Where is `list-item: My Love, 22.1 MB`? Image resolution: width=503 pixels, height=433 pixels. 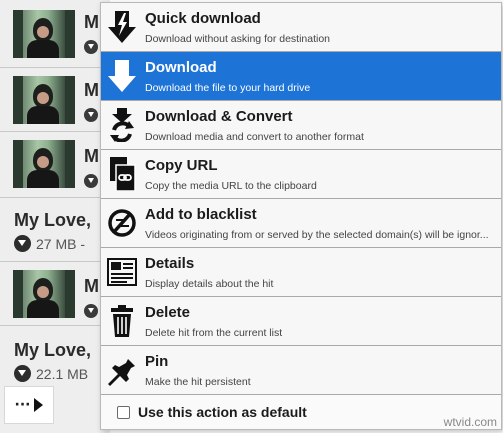
list-item: My Love, 22.1 MB is located at coordinates (55, 356).